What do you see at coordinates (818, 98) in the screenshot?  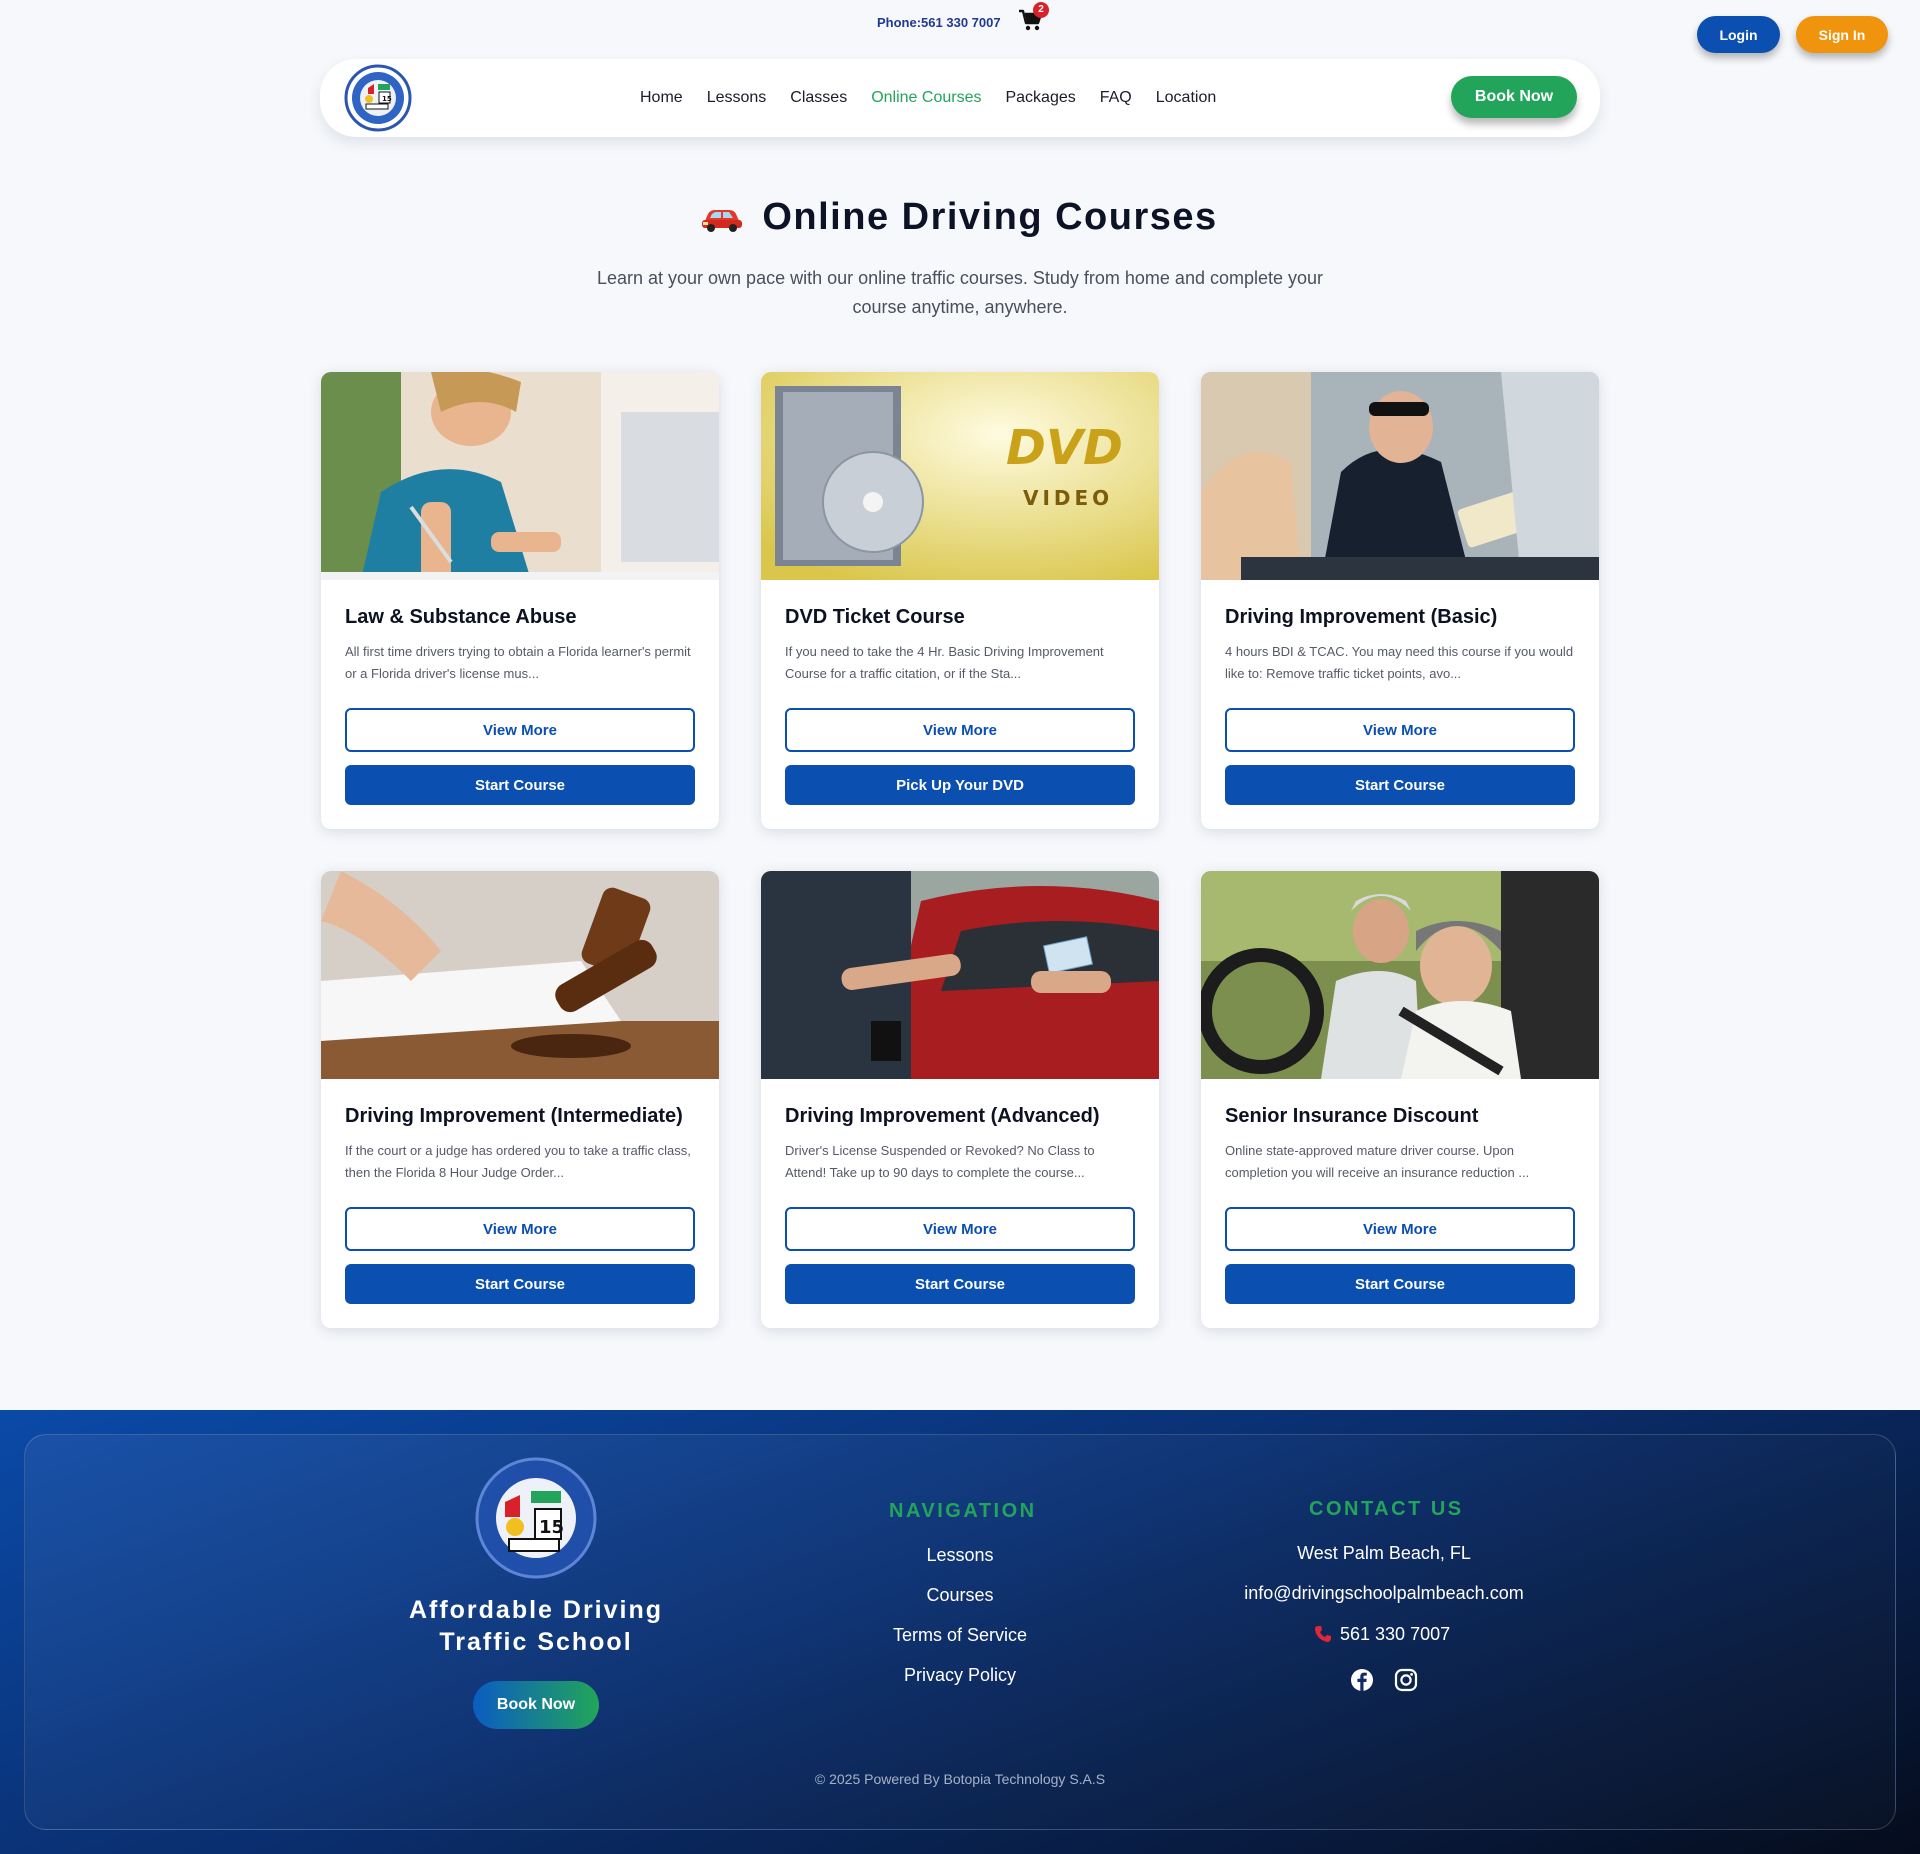 I see `nav-classes: Classes` at bounding box center [818, 98].